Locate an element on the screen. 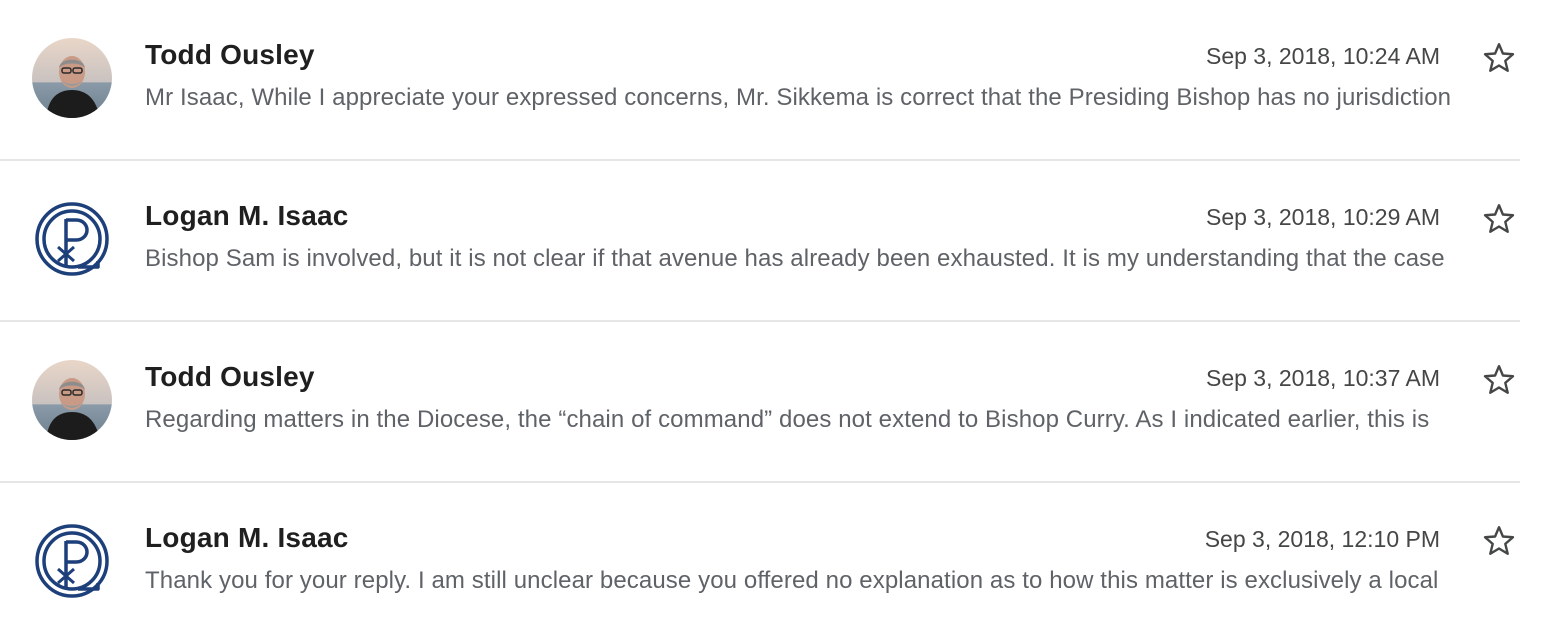 The image size is (1546, 644). message-date: Sep 3, 2018, 12:10 PM is located at coordinates (1322, 539).